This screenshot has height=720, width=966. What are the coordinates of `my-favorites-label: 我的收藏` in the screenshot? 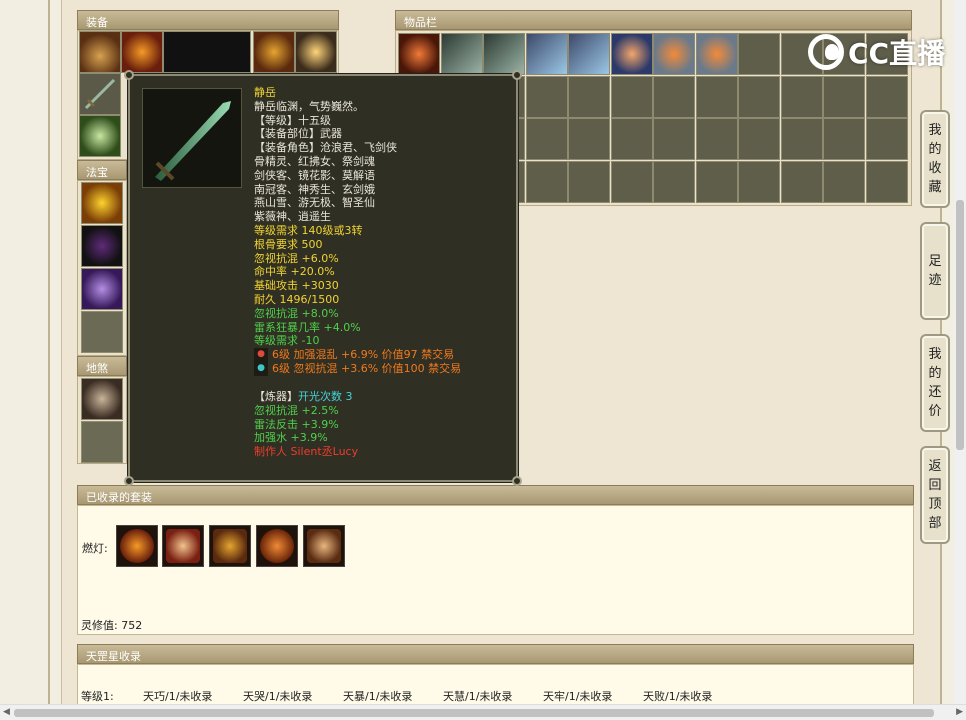 It's located at (935, 159).